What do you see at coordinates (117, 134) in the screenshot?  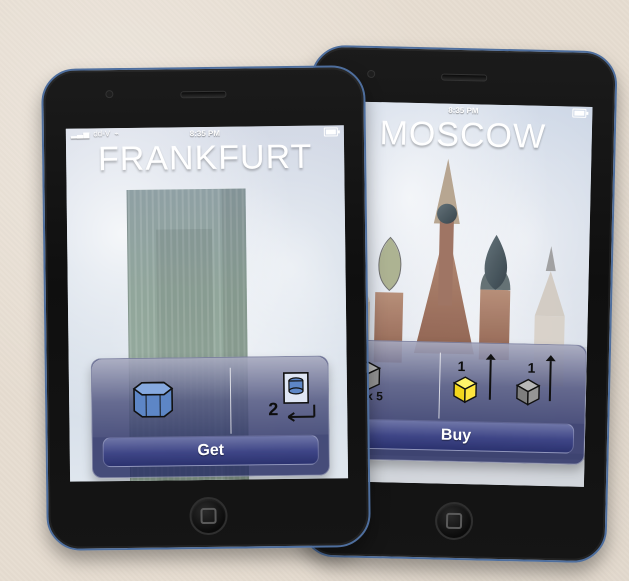 I see `wifi-icon: ⌁` at bounding box center [117, 134].